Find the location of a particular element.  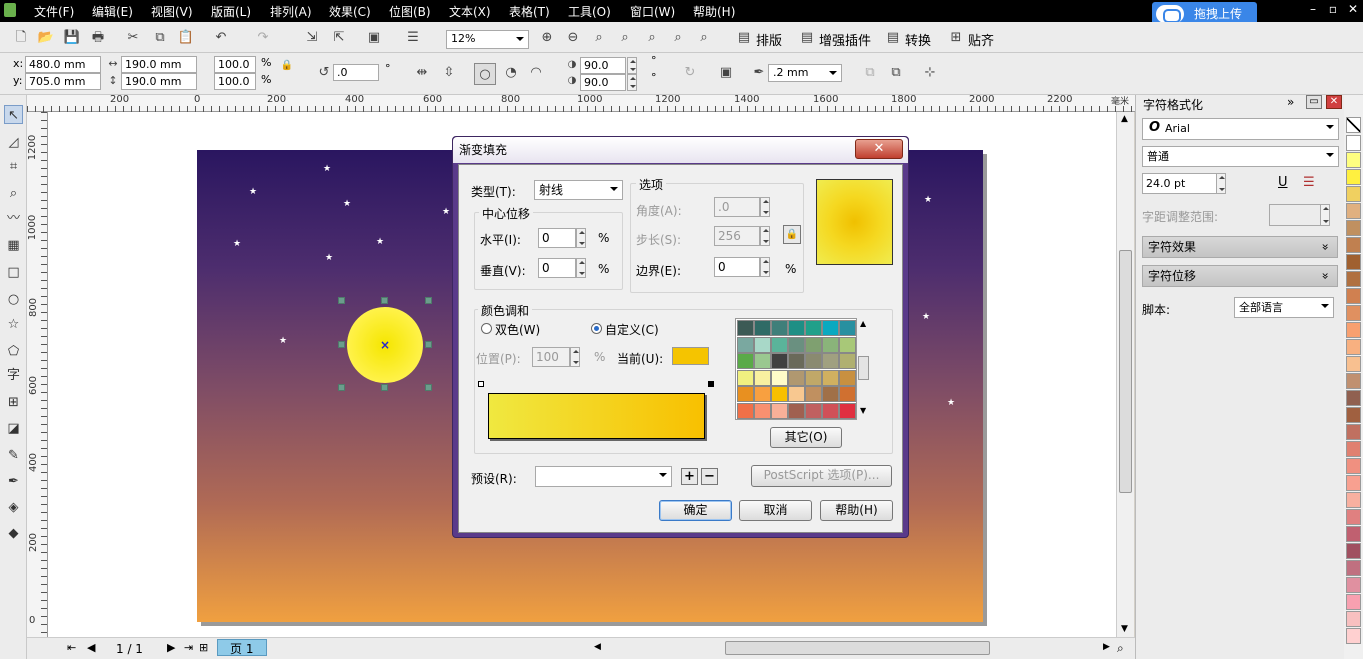

mirror-h-icon: ⇹ is located at coordinates (422, 73).